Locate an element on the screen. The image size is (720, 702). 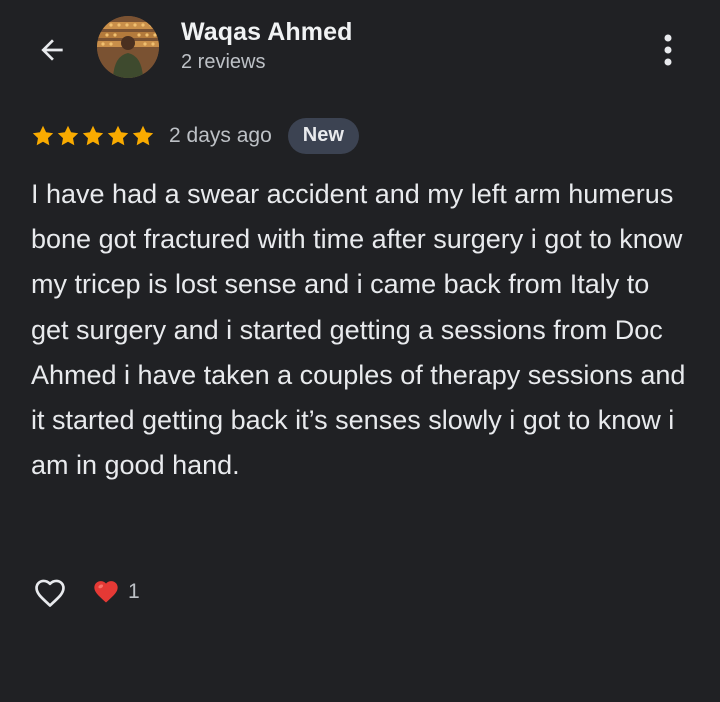
arrow-back-icon is located at coordinates (52, 50).